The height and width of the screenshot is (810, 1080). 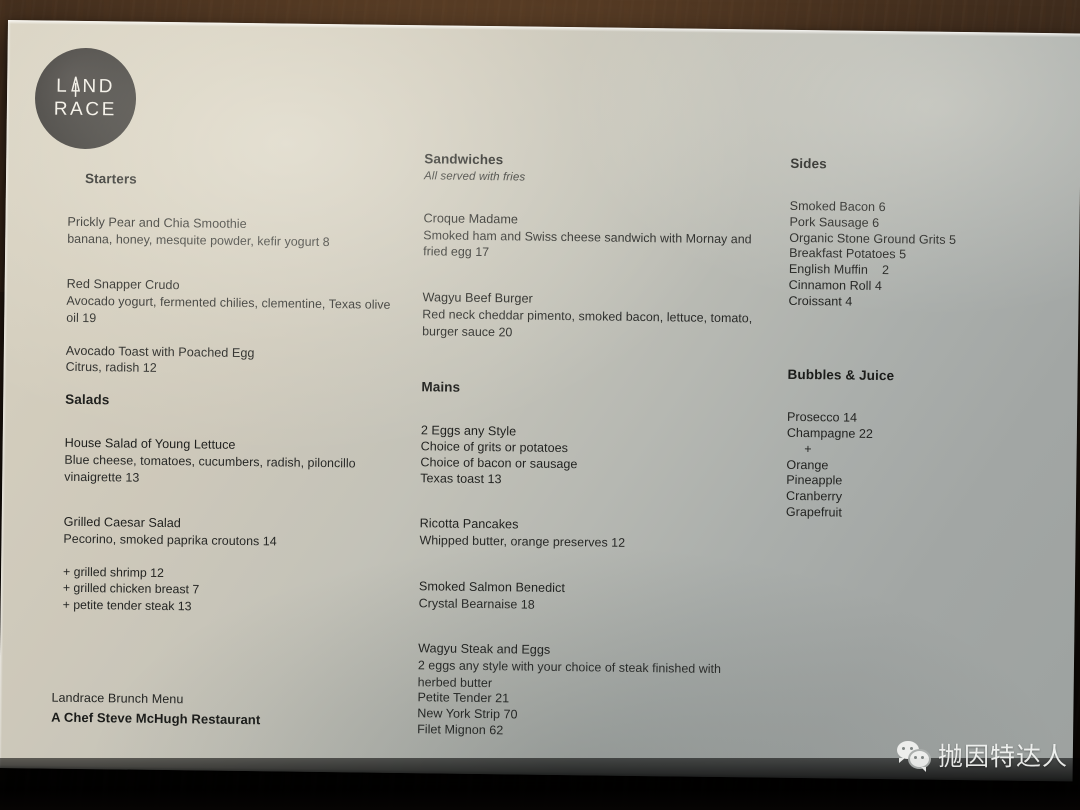 What do you see at coordinates (461, 478) in the screenshot?
I see `item-detail-line: Texas toast 13` at bounding box center [461, 478].